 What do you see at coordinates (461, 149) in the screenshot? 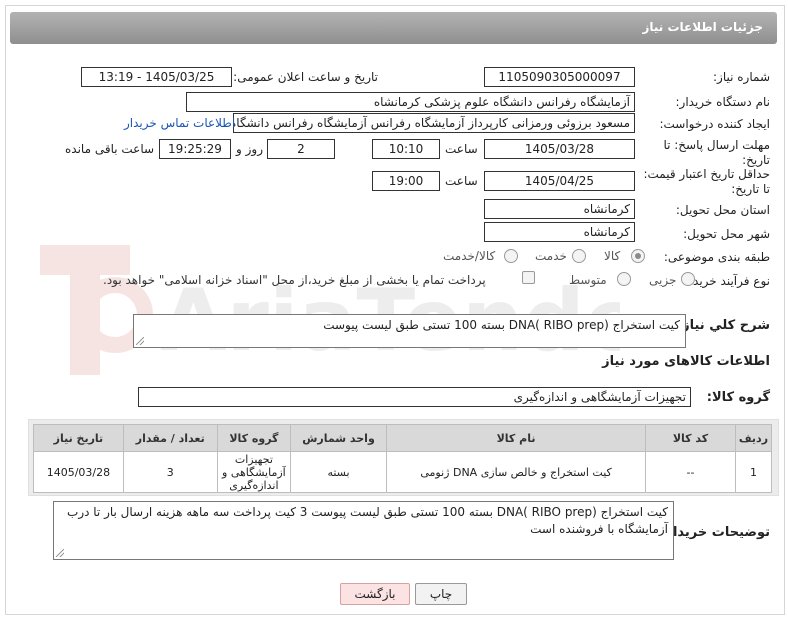
I see `deadline-time-label: ساعت` at bounding box center [461, 149].